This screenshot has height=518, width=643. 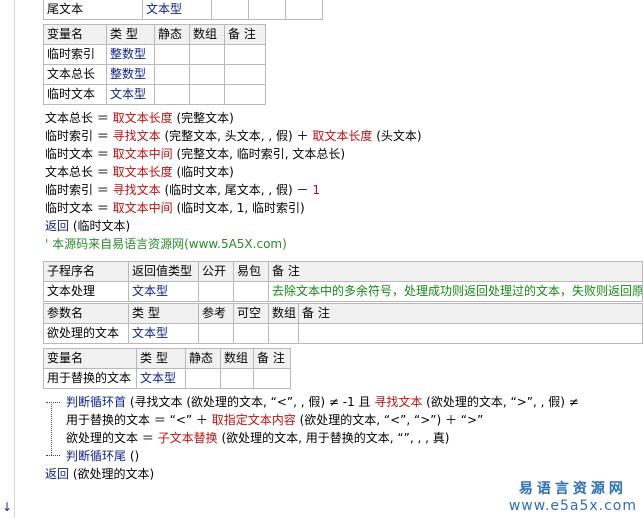 What do you see at coordinates (166, 244) in the screenshot?
I see `comment-line: ' 本源码来自易语言资源网(www.5A5X.com)` at bounding box center [166, 244].